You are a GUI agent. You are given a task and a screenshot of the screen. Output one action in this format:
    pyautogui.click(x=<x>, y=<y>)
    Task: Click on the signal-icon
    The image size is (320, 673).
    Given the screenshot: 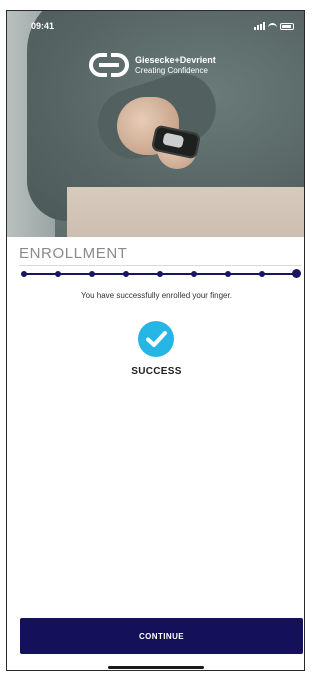 What is the action you would take?
    pyautogui.click(x=259, y=26)
    